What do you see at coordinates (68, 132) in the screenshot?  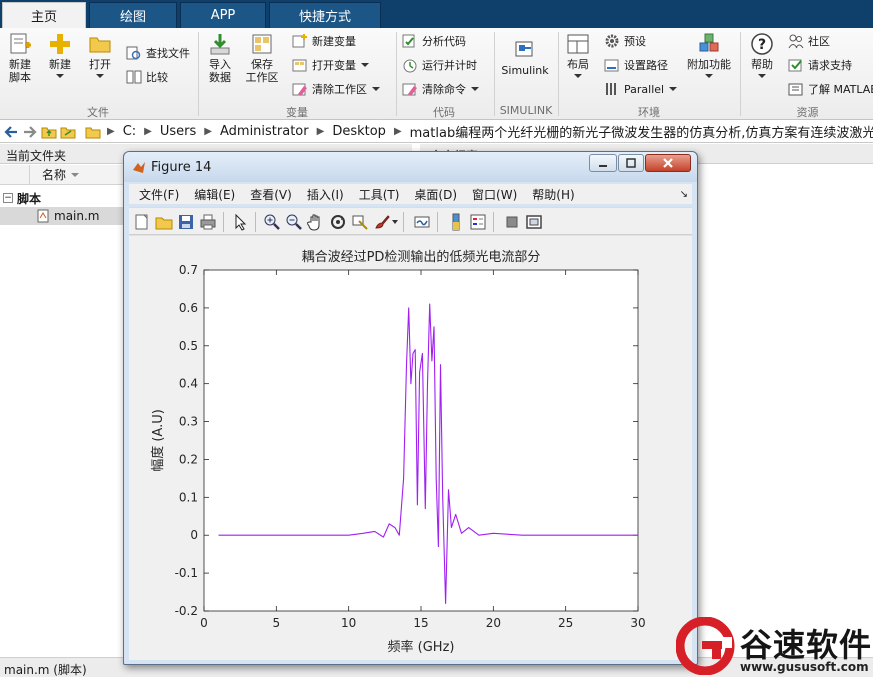 I see `browse-folder-icon` at bounding box center [68, 132].